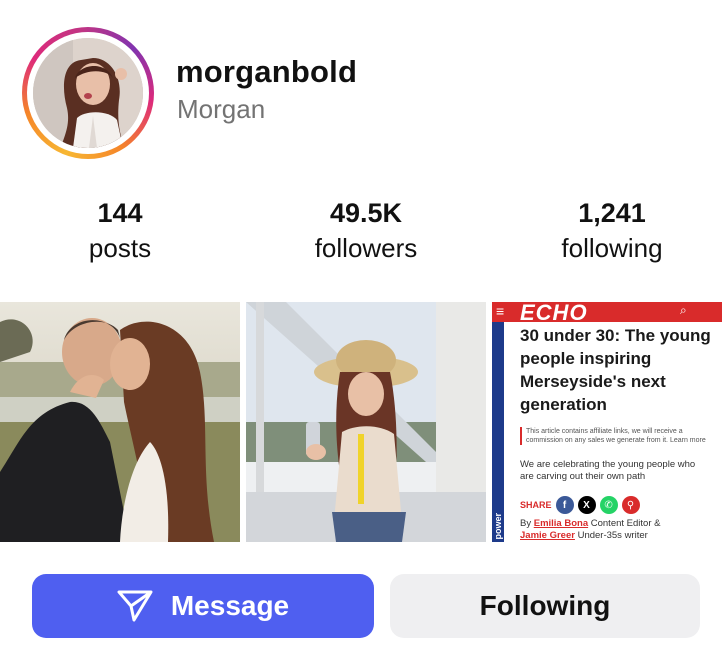 The image size is (722, 664). I want to click on message-button-label: Message, so click(230, 605).